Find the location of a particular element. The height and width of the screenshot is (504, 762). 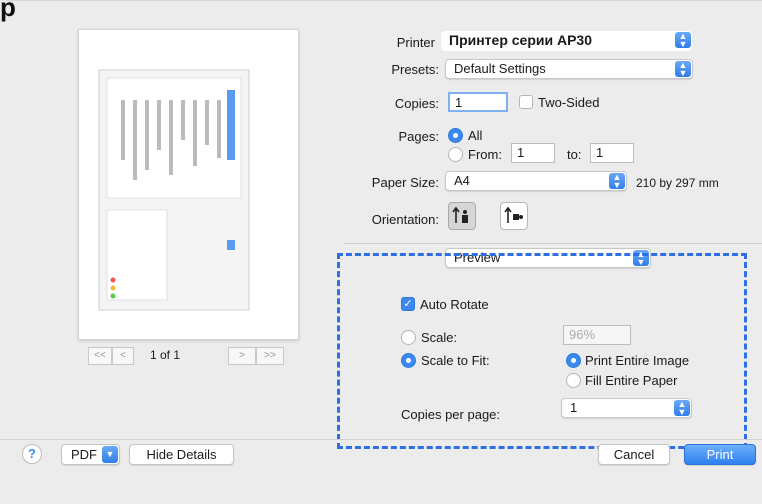

paper-size-label: Paper Size: is located at coordinates (405, 182).